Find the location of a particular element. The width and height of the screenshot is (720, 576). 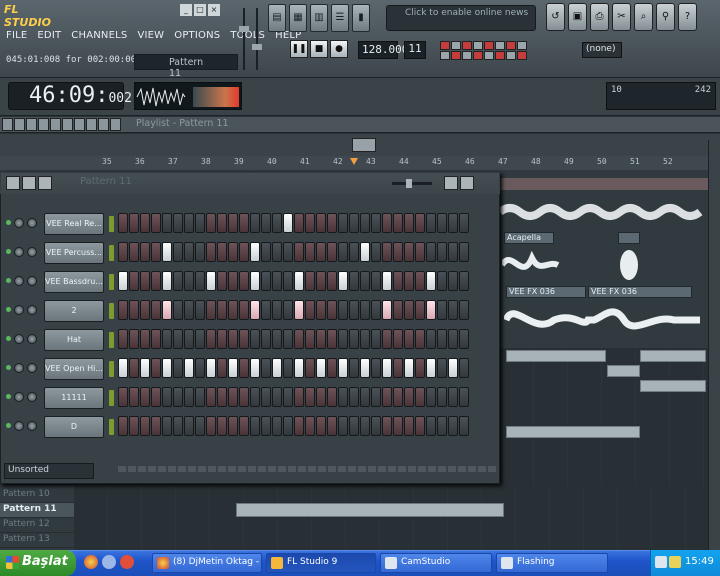

master-volume-slider is located at coordinates (244, 29).